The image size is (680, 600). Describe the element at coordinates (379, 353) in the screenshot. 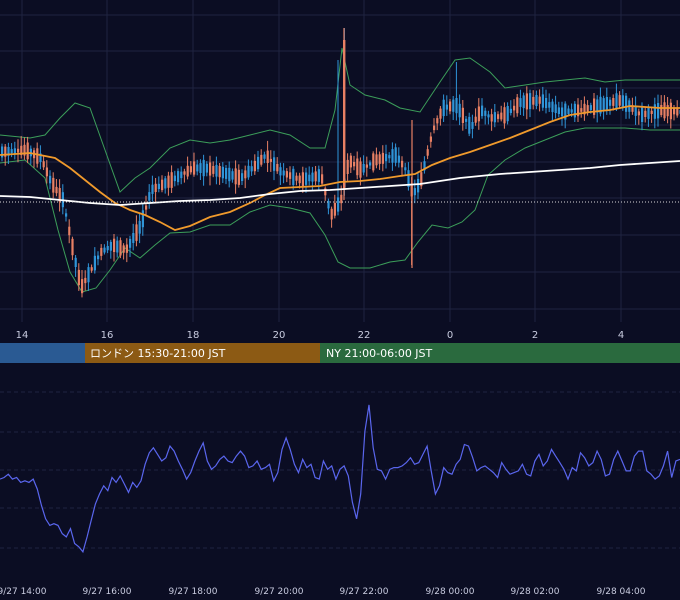

I see `session-ny-label: NY 21:00-06:00 JST` at that location.